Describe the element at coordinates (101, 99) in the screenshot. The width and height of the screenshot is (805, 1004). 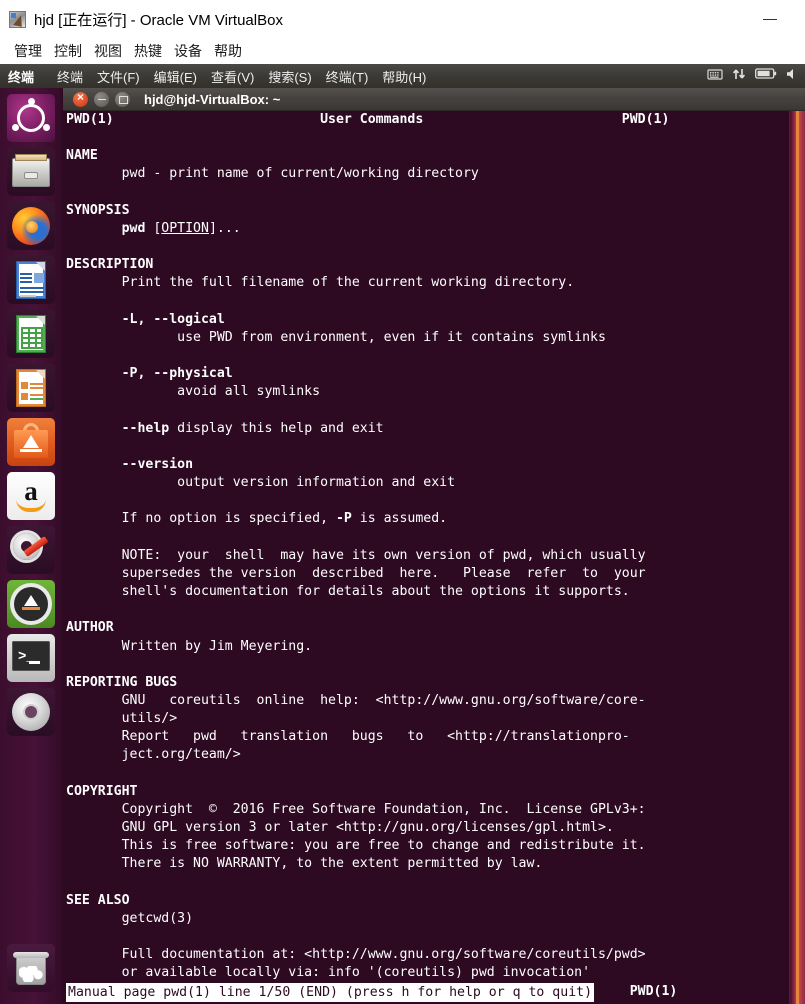
I see `minimize-icon` at that location.